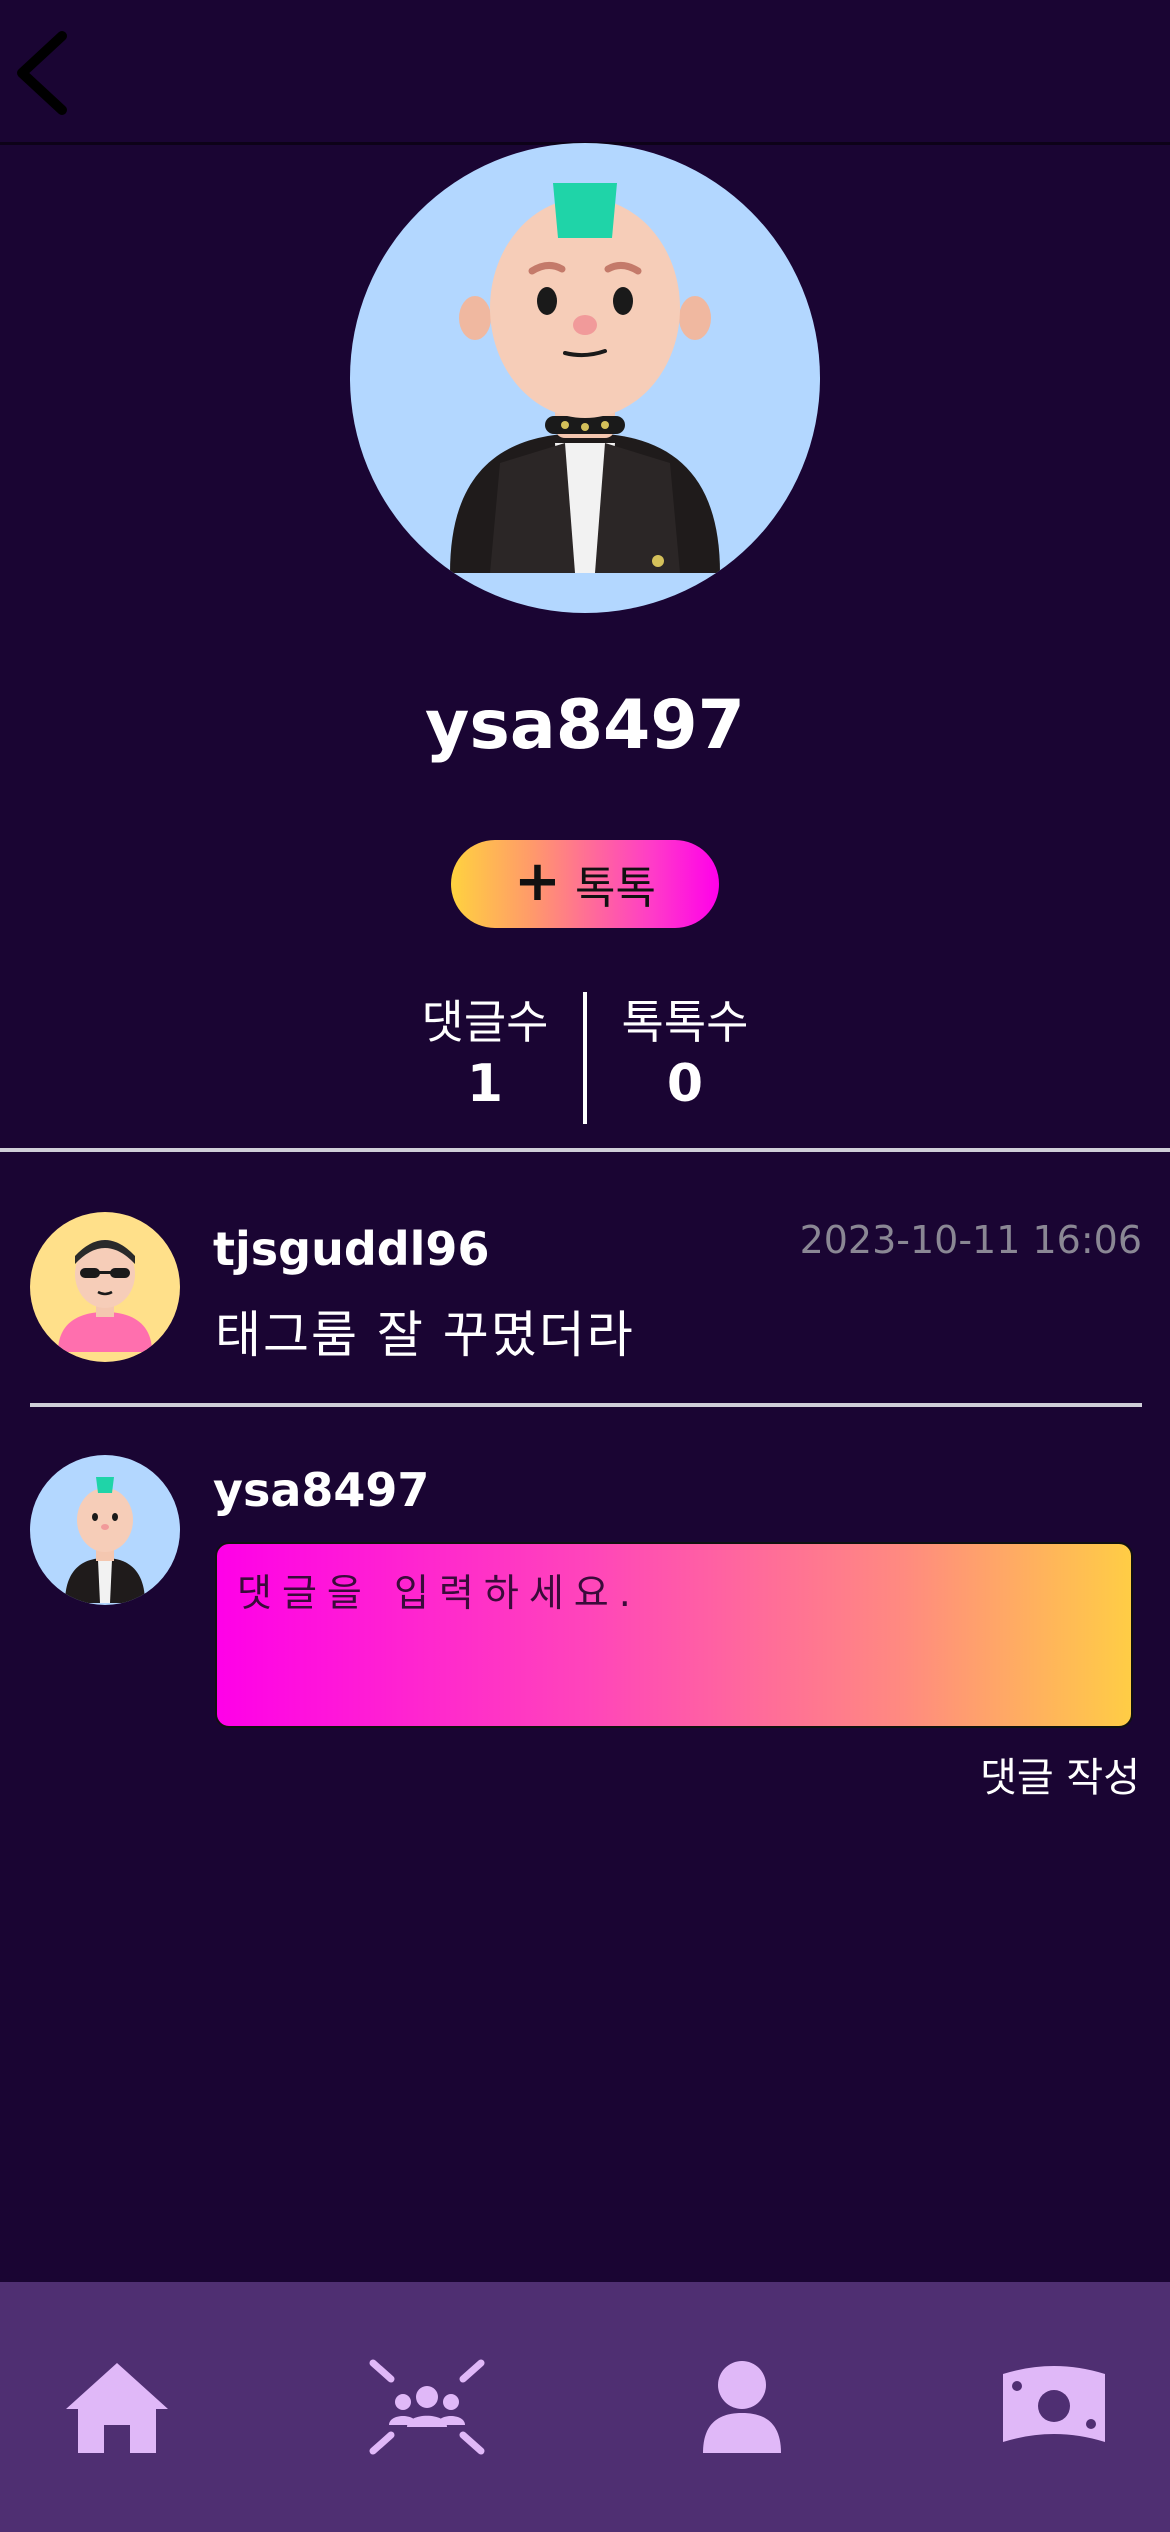 This screenshot has height=2532, width=1170. Describe the element at coordinates (1060, 1774) in the screenshot. I see `submit-comment-button: 댓글 작성` at that location.